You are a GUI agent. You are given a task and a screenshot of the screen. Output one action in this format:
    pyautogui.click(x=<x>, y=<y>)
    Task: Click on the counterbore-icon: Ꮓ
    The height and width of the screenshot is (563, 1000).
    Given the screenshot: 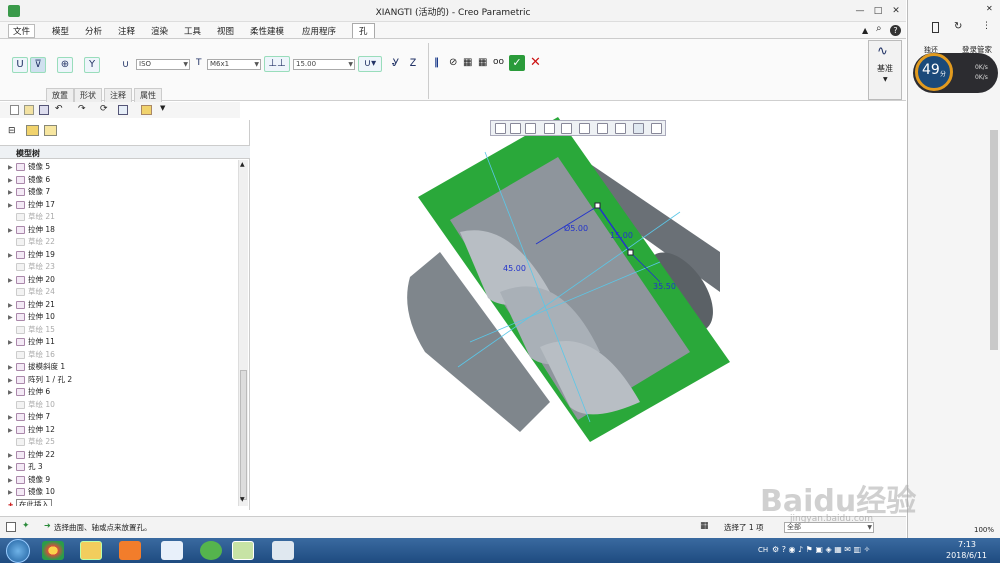 What is the action you would take?
    pyautogui.click(x=413, y=63)
    